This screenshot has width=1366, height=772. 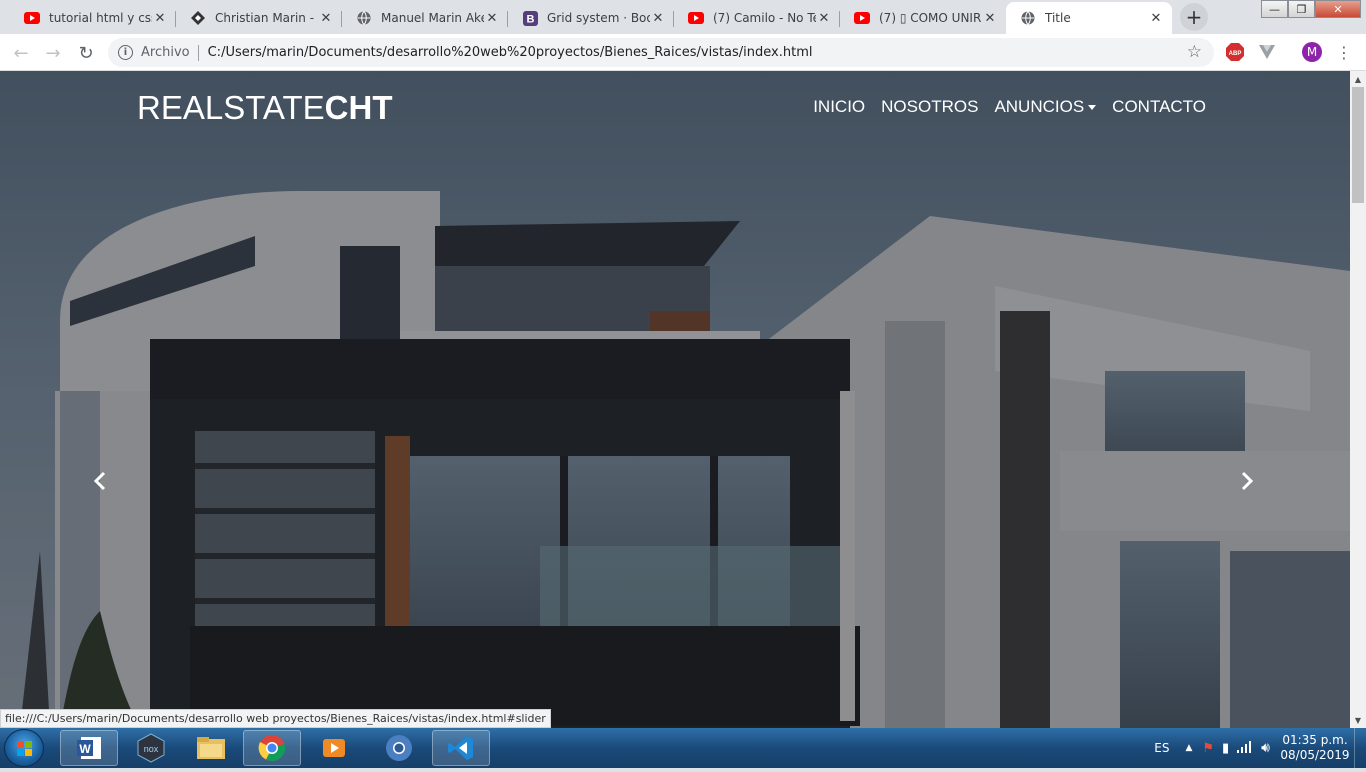 I want to click on scrollbar-thumb, so click(x=1358, y=145).